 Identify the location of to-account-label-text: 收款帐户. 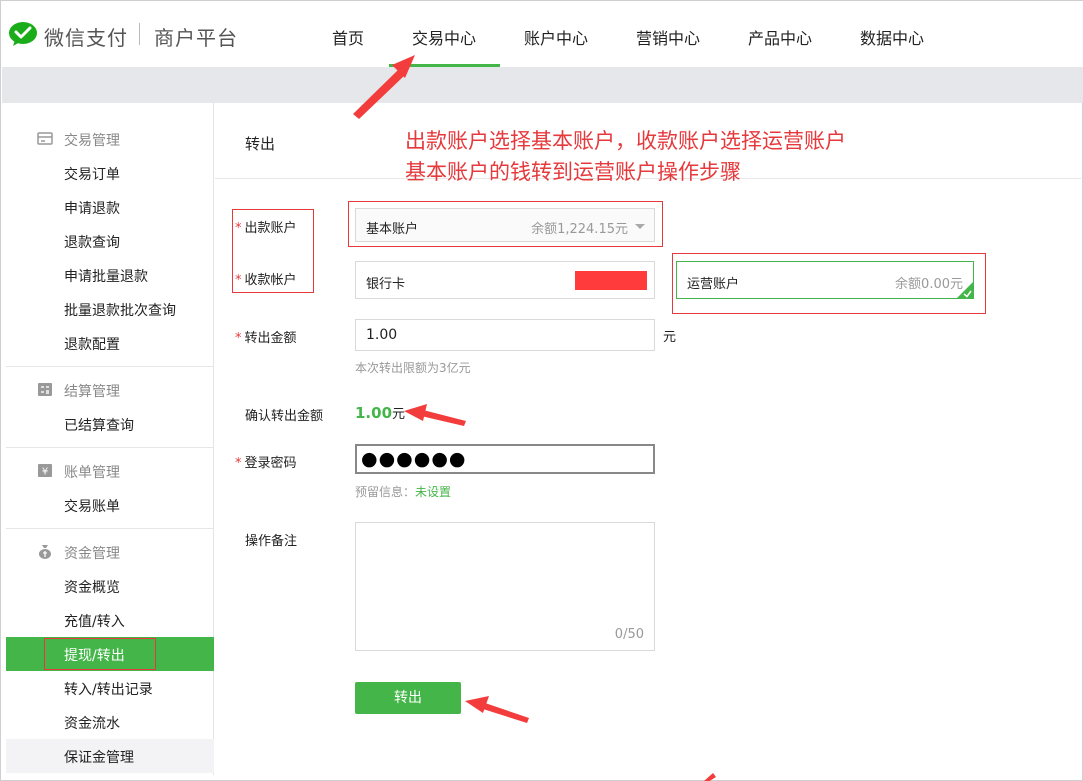
(270, 280).